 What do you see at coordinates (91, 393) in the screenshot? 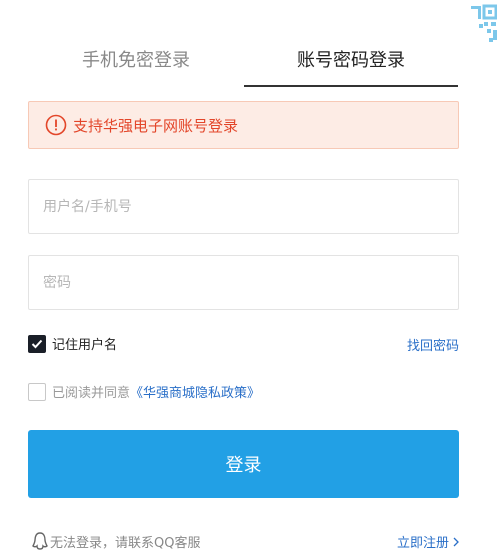
I see `agreement-label: 已阅读并同意` at bounding box center [91, 393].